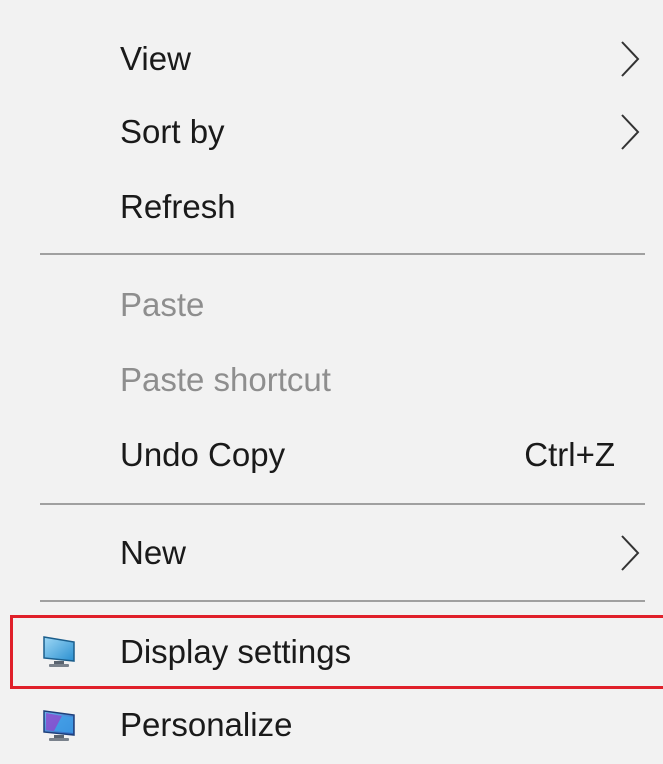 The height and width of the screenshot is (764, 663). Describe the element at coordinates (178, 206) in the screenshot. I see `menu-item-label: Refresh` at that location.